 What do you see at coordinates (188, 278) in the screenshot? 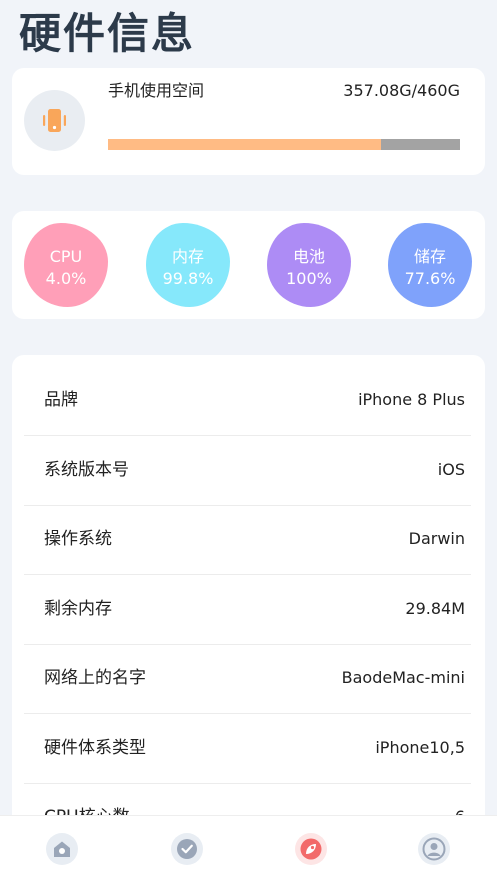
I see `memory-stat-value: 99.8%` at bounding box center [188, 278].